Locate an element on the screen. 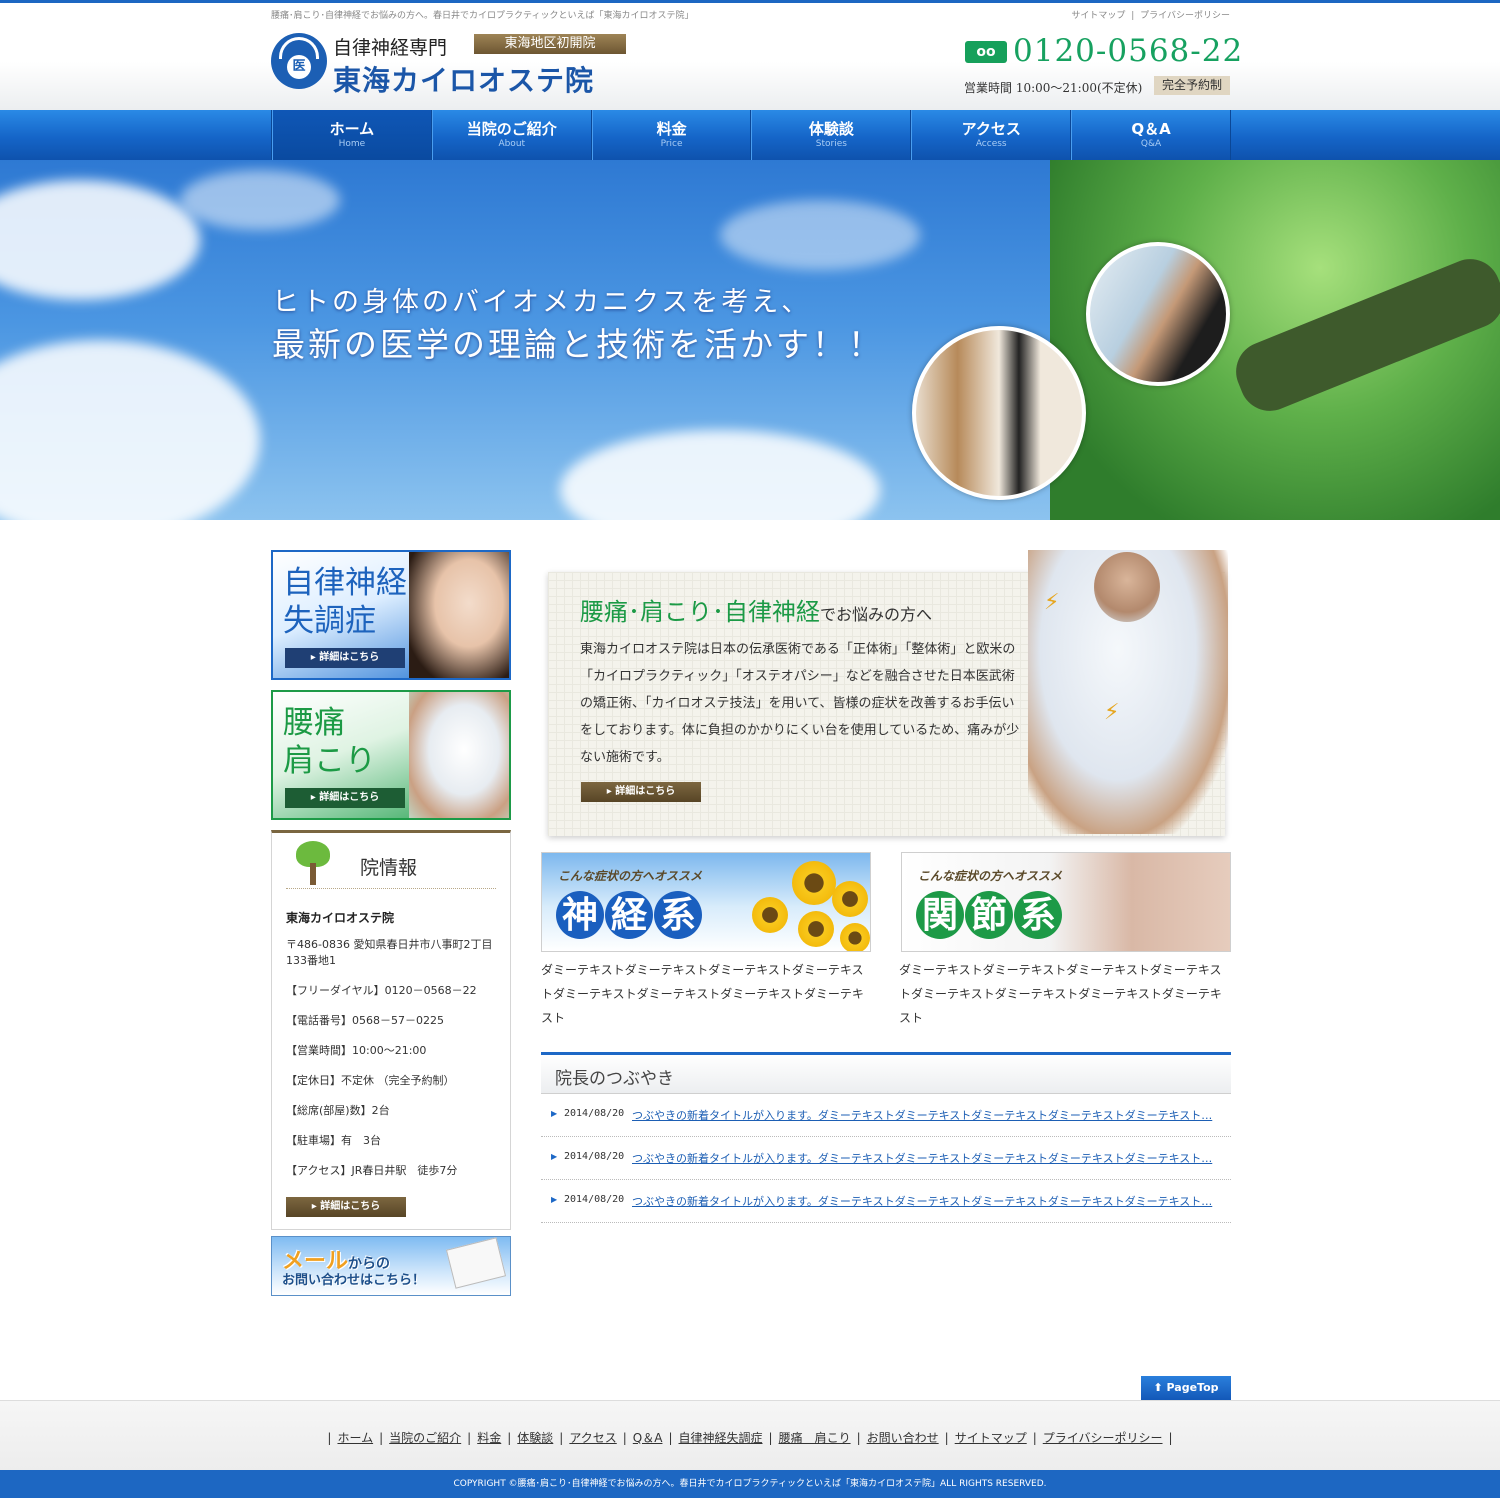 This screenshot has height=1498, width=1500. footer-link-qa: Q＆A is located at coordinates (648, 1438).